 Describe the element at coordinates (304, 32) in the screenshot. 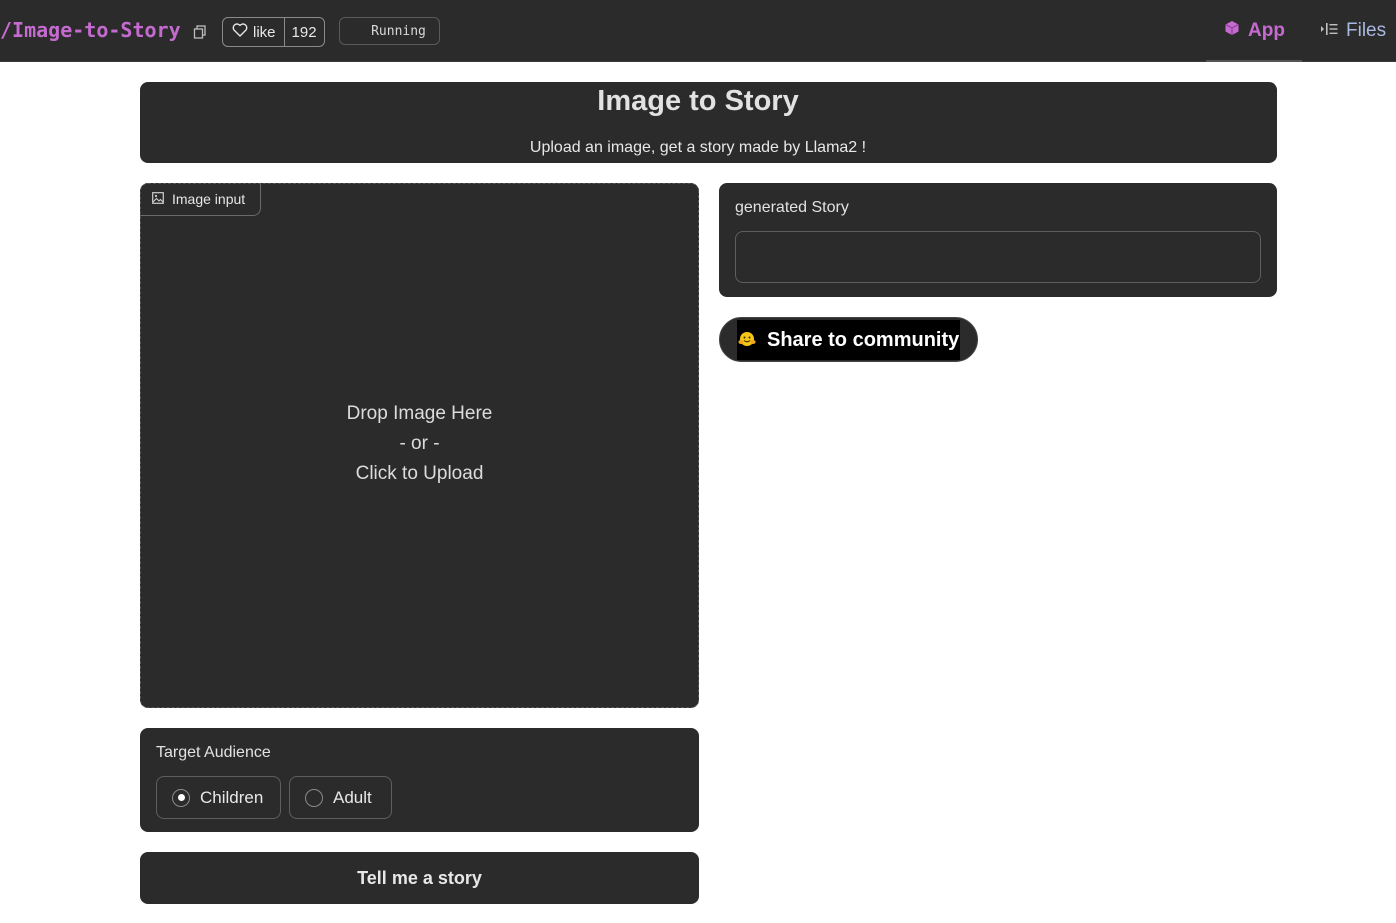

I see `like-count: 192` at that location.